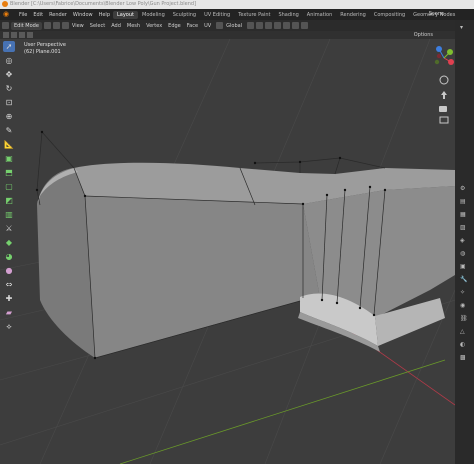  I want to click on overlay-icon, so click(278, 25).